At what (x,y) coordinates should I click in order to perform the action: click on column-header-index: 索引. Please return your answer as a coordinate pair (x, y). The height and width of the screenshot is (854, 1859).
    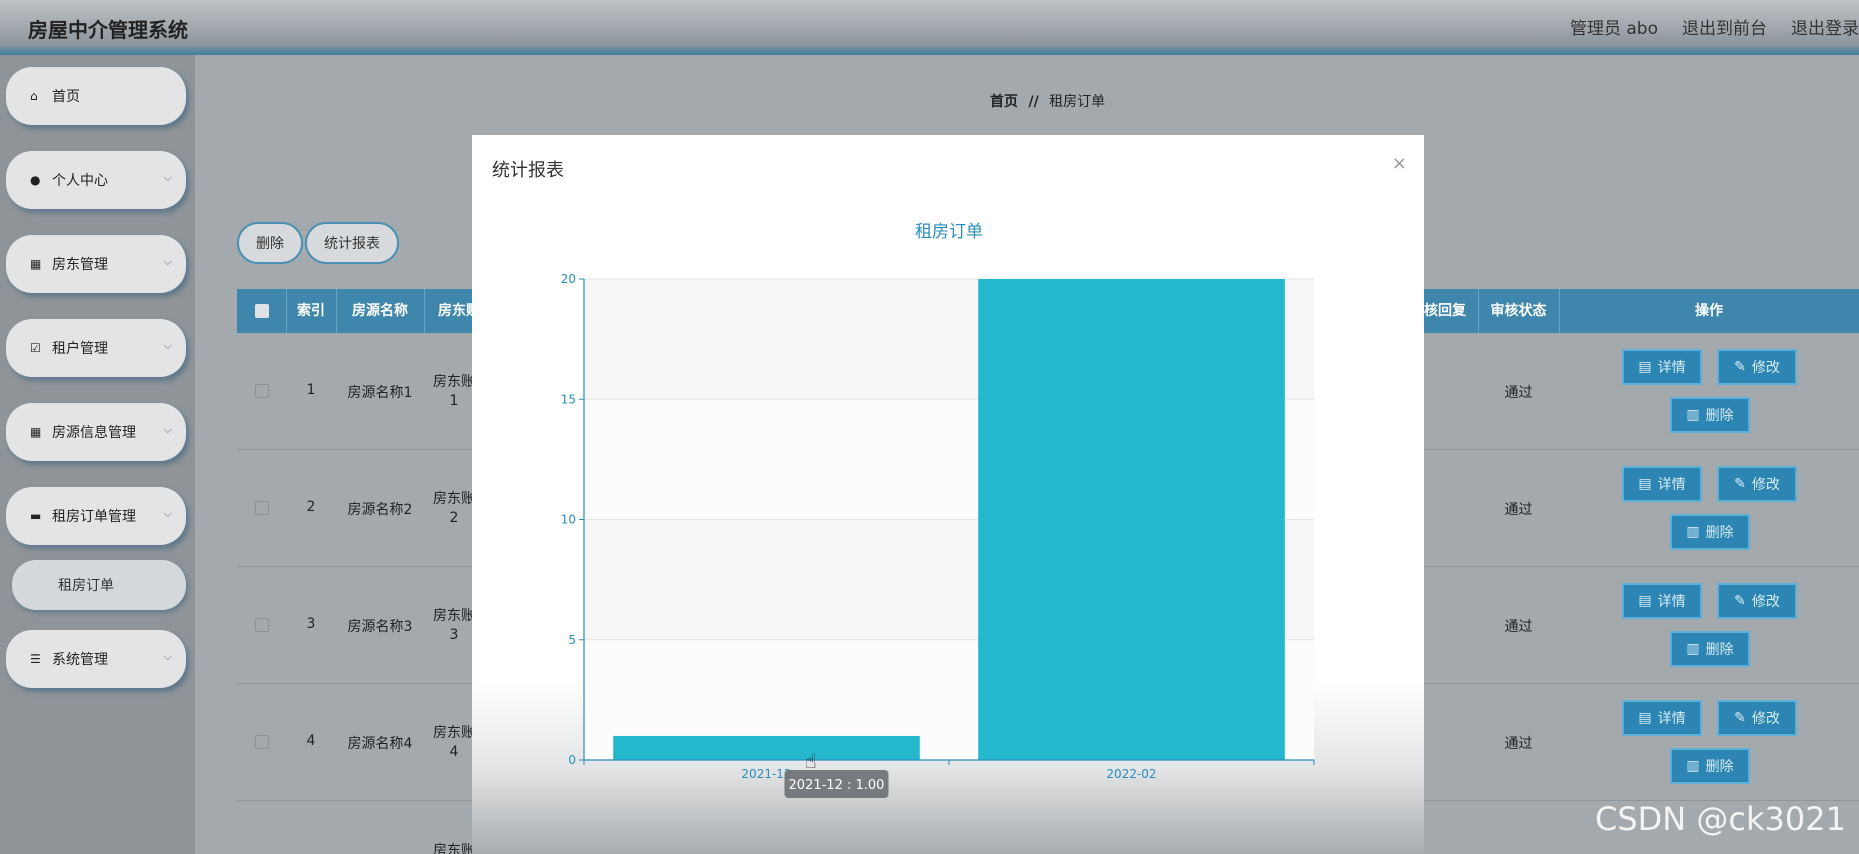
    Looking at the image, I should click on (311, 311).